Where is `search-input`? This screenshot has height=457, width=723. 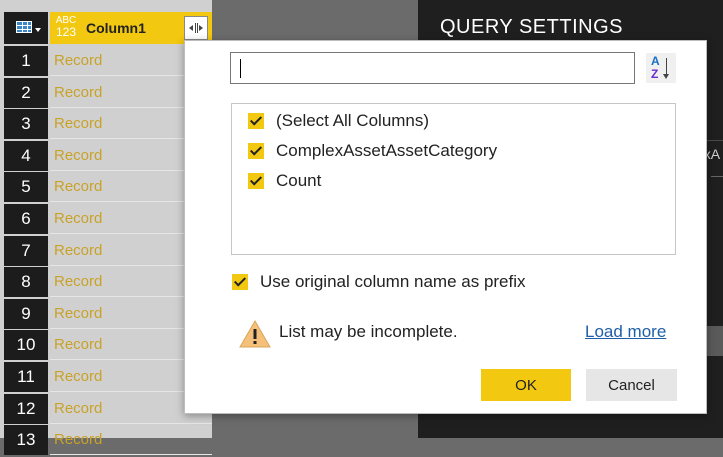
search-input is located at coordinates (432, 68).